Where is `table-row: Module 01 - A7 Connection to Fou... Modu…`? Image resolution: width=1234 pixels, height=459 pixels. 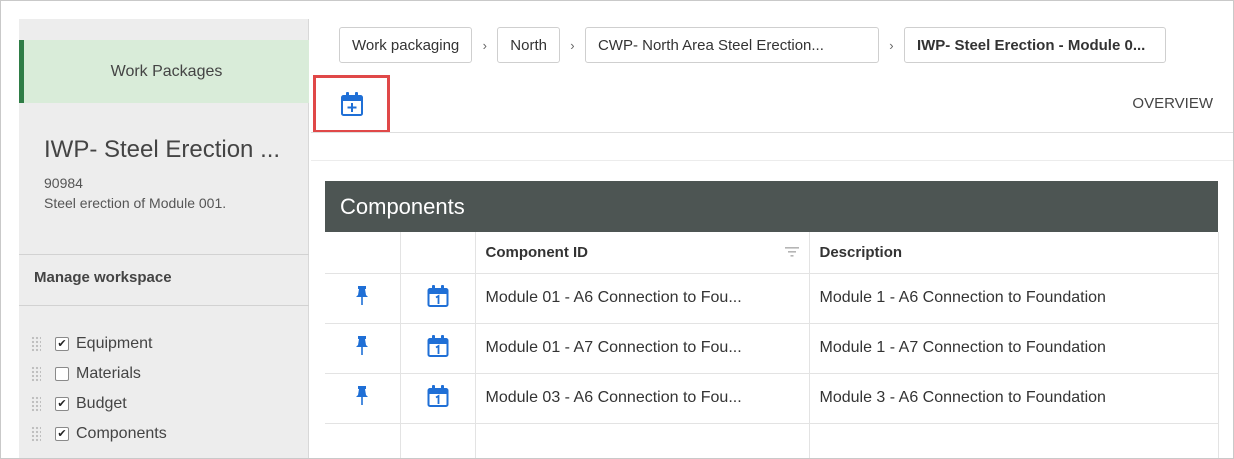 table-row: Module 01 - A7 Connection to Fou... Modu… is located at coordinates (772, 348).